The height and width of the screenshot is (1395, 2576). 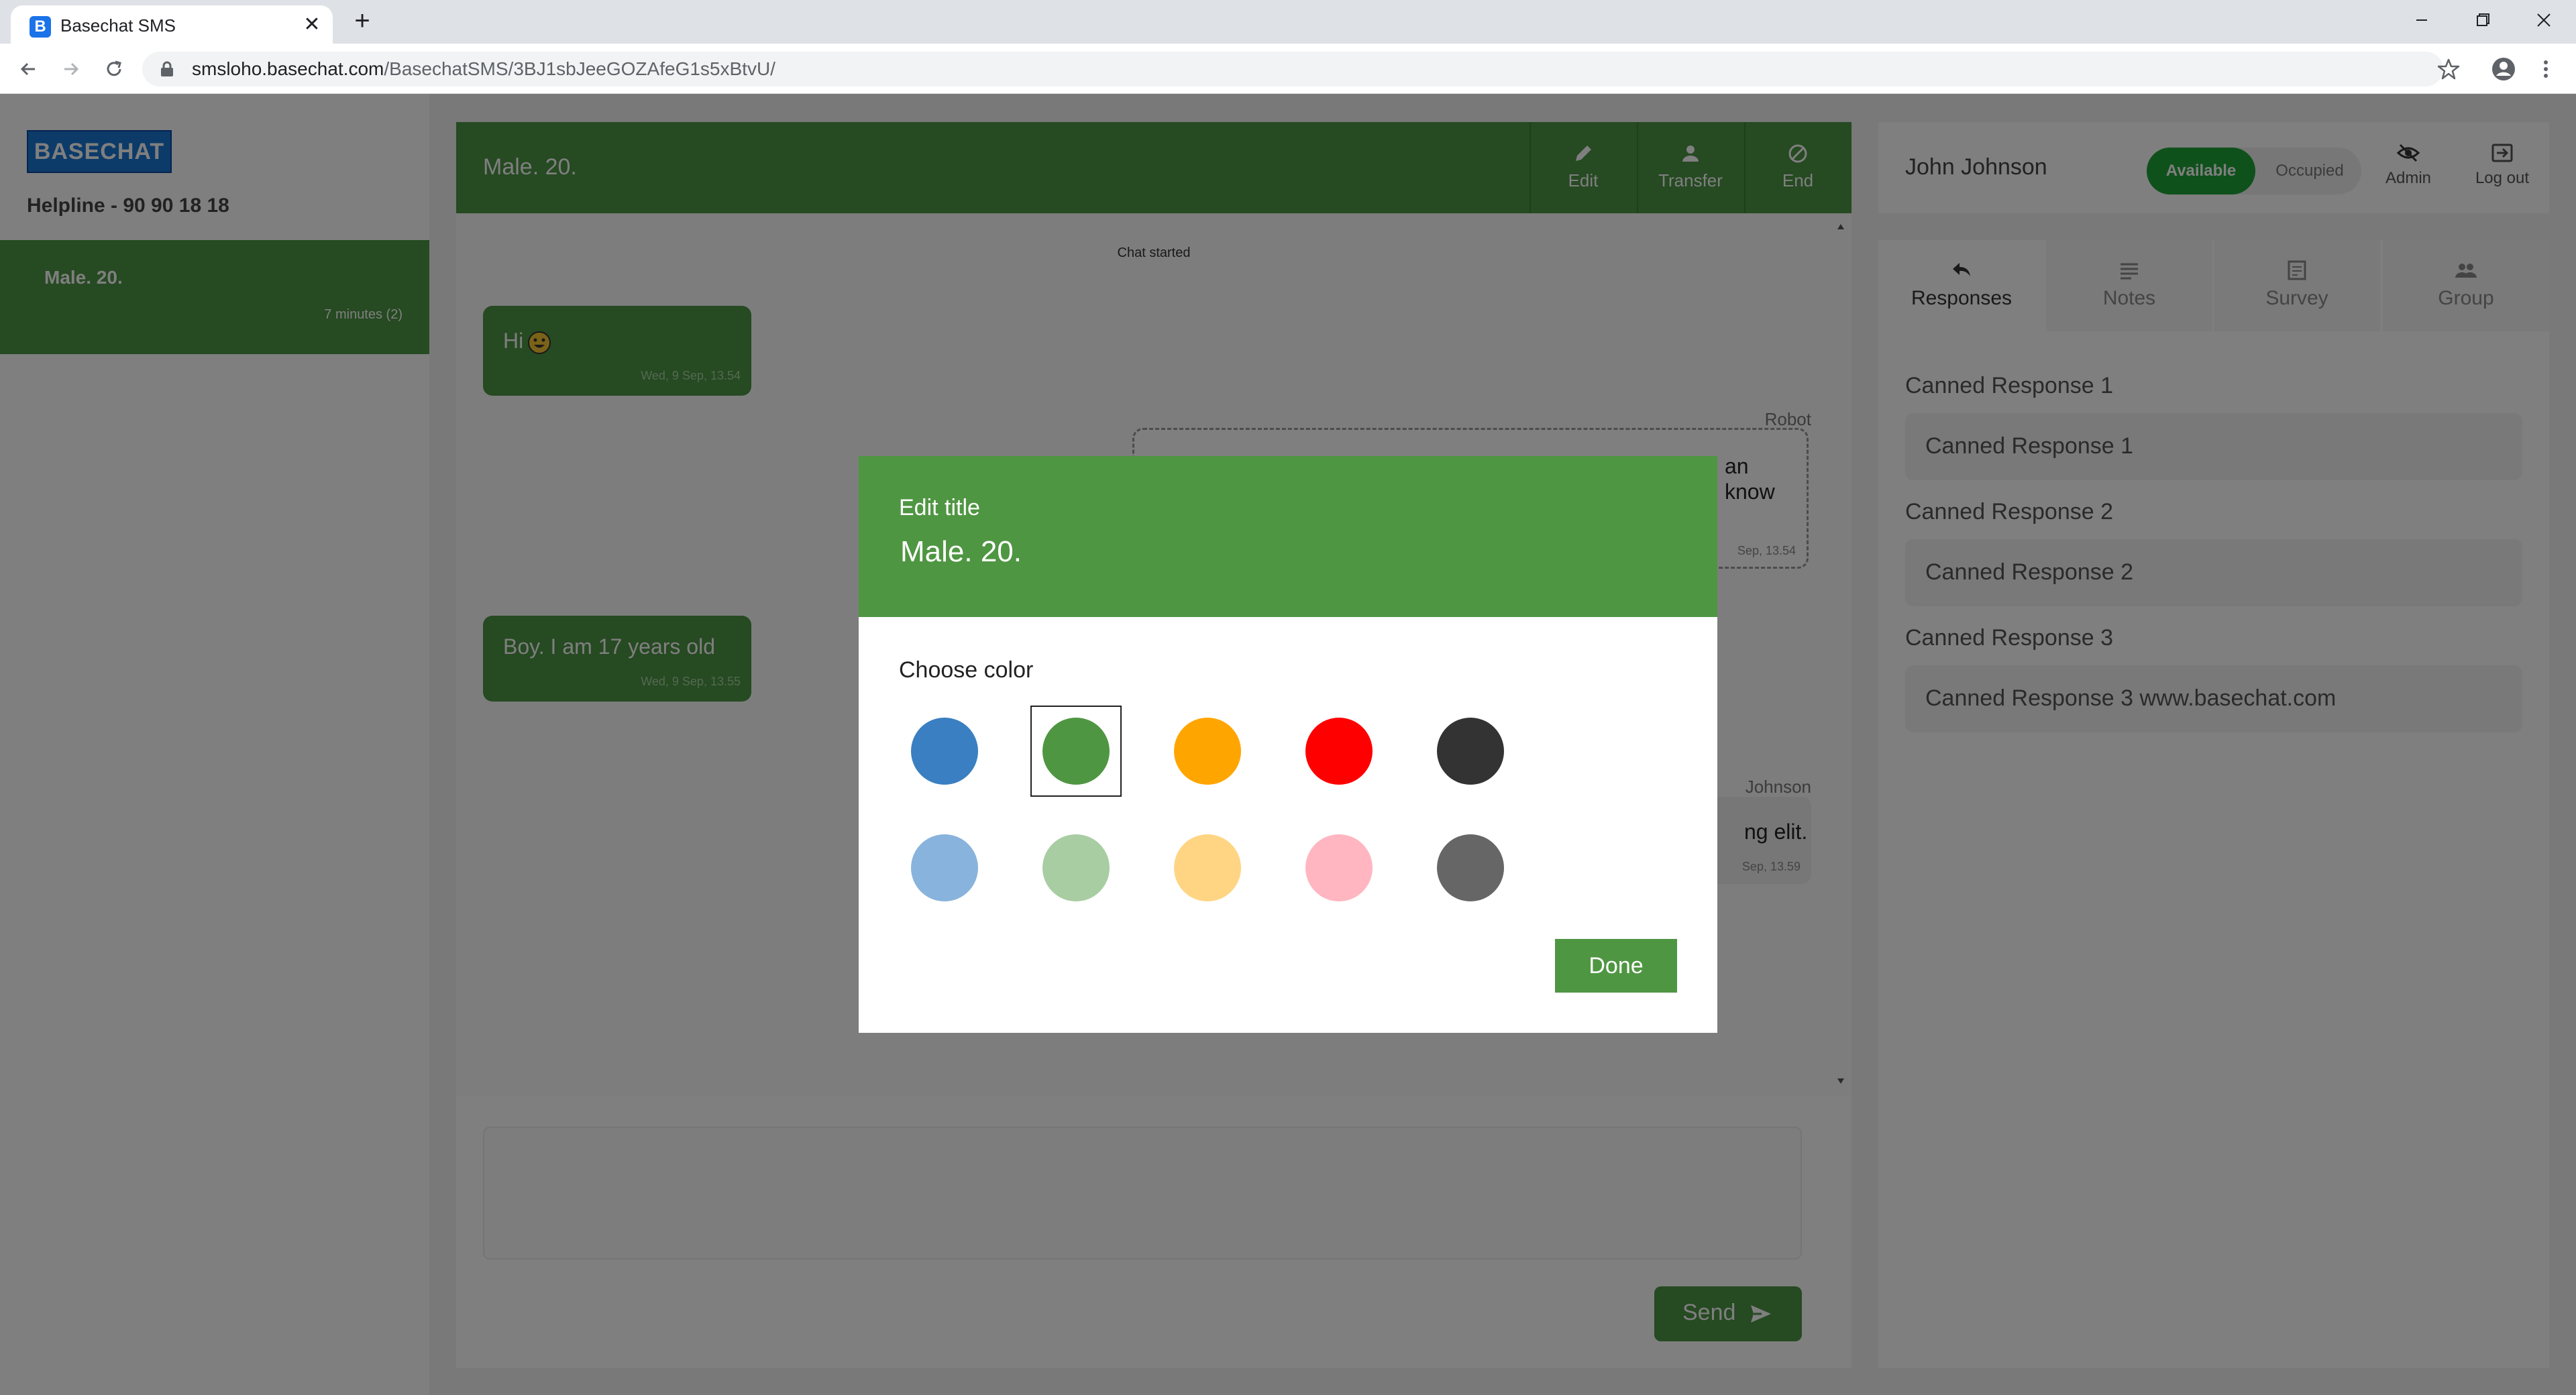 What do you see at coordinates (1076, 751) in the screenshot?
I see `selected-swatch-outline` at bounding box center [1076, 751].